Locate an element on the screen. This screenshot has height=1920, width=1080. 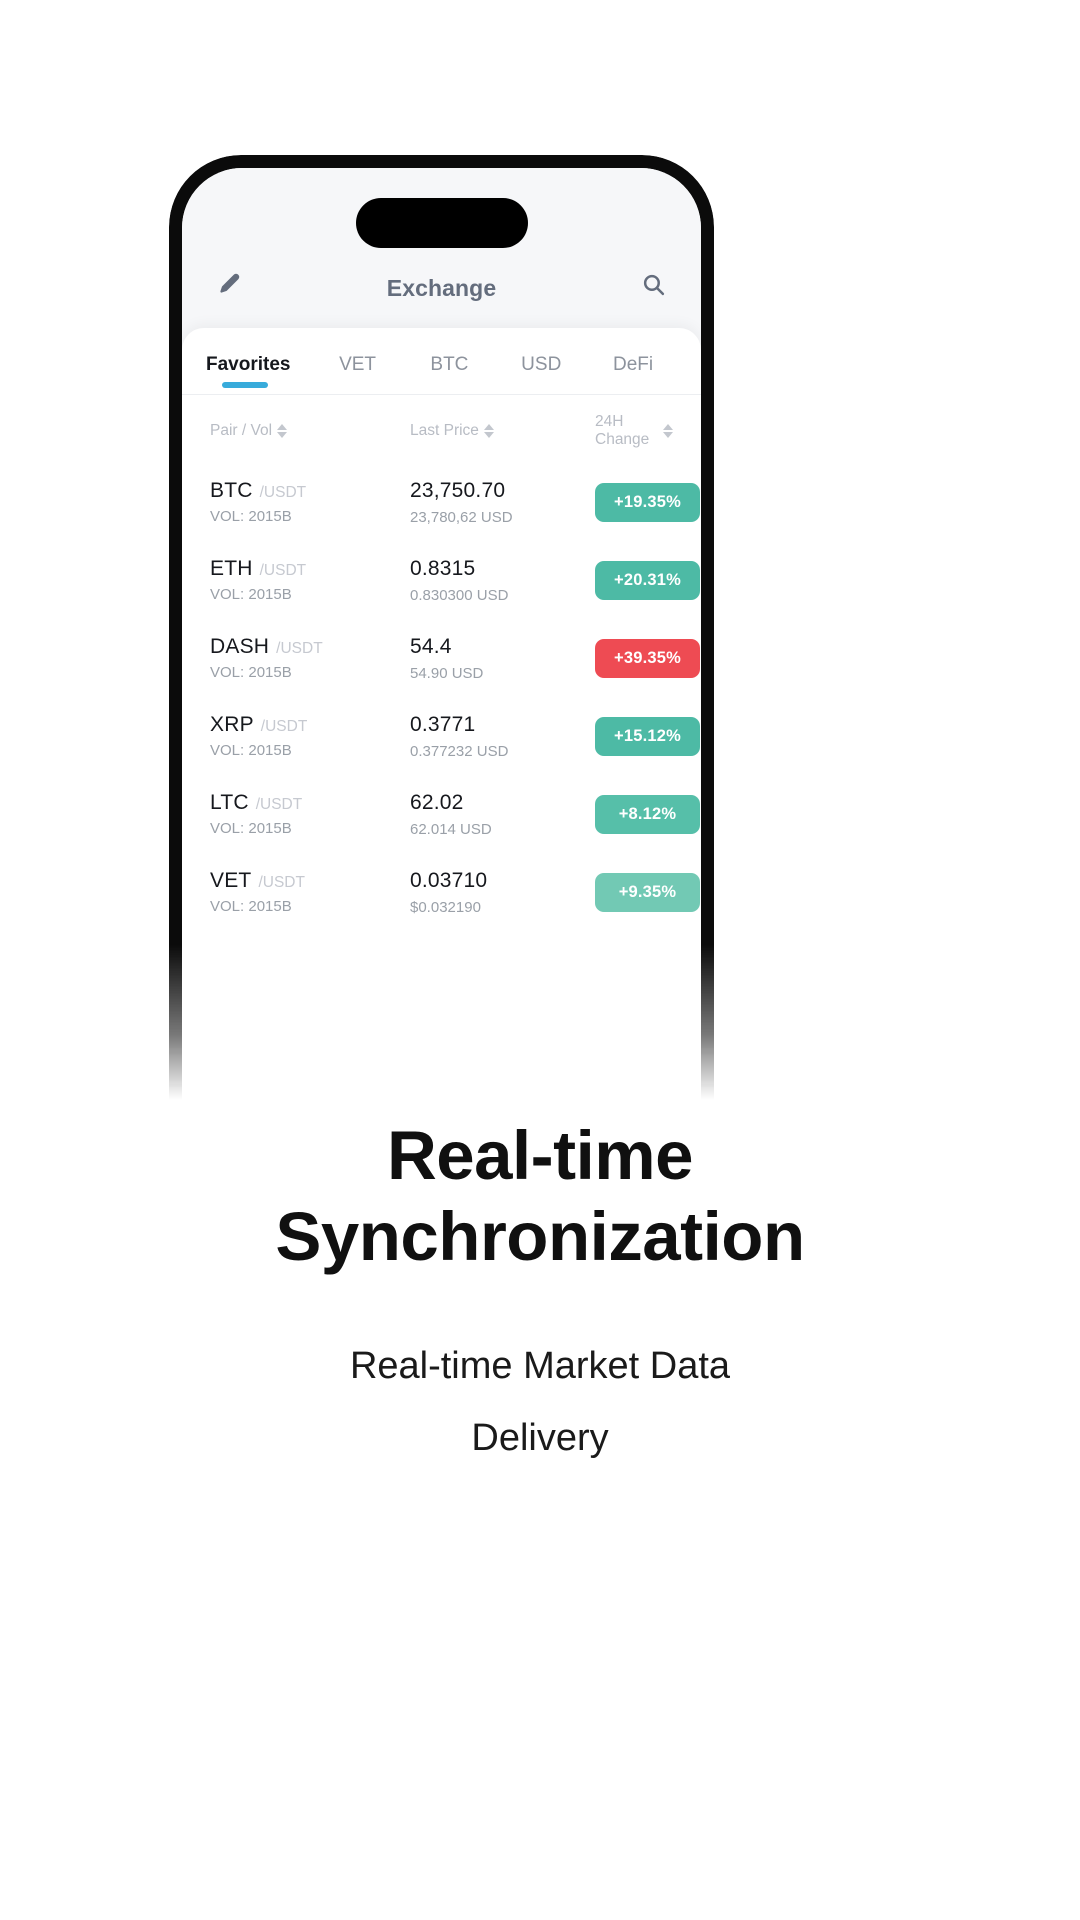
last-price: 0.8315 is located at coordinates (443, 568).